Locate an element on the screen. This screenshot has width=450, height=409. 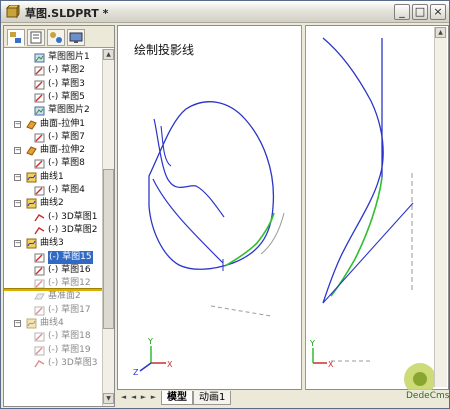
tab-model: 模型 is located at coordinates (177, 398).